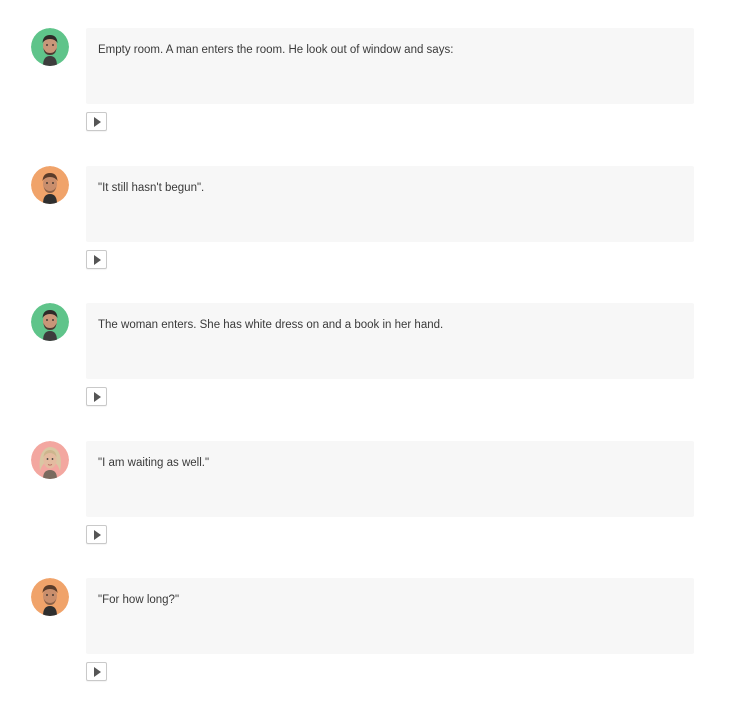  What do you see at coordinates (390, 616) in the screenshot?
I see `message-text: "For how long?"` at bounding box center [390, 616].